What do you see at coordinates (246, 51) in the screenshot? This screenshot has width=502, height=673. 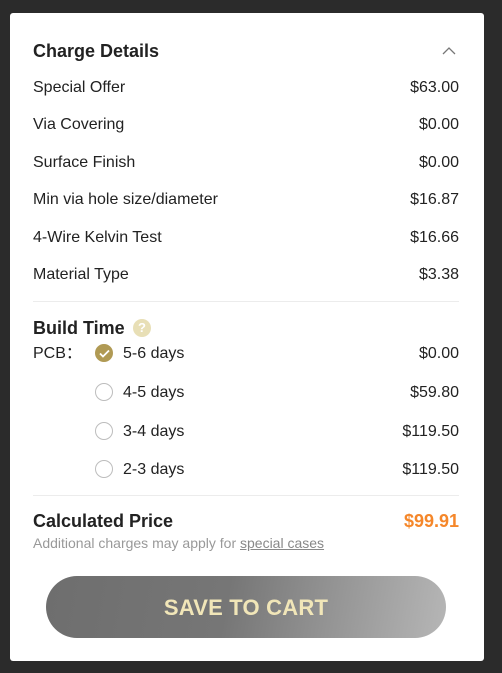 I see `charge-details-header: Charge Details` at bounding box center [246, 51].